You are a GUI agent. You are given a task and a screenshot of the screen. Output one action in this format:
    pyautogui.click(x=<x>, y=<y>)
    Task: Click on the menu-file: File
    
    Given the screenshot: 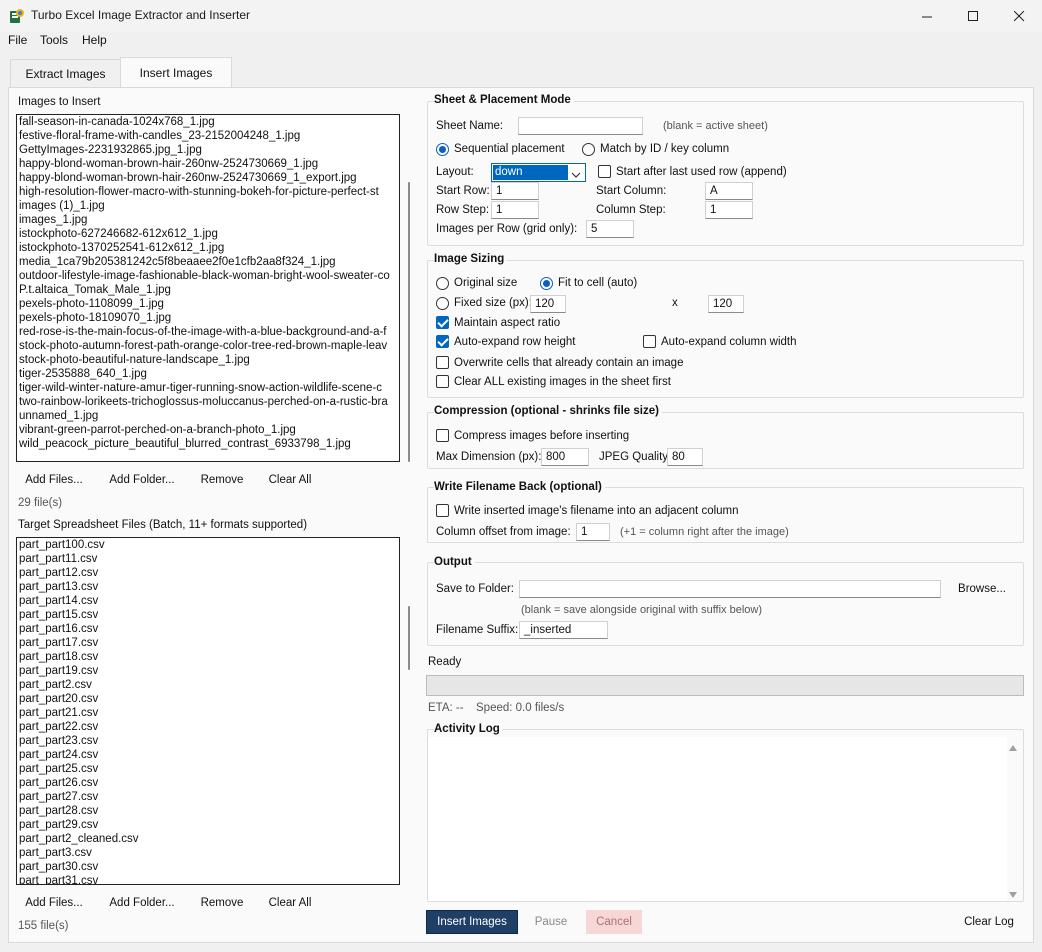 What is the action you would take?
    pyautogui.click(x=17, y=40)
    